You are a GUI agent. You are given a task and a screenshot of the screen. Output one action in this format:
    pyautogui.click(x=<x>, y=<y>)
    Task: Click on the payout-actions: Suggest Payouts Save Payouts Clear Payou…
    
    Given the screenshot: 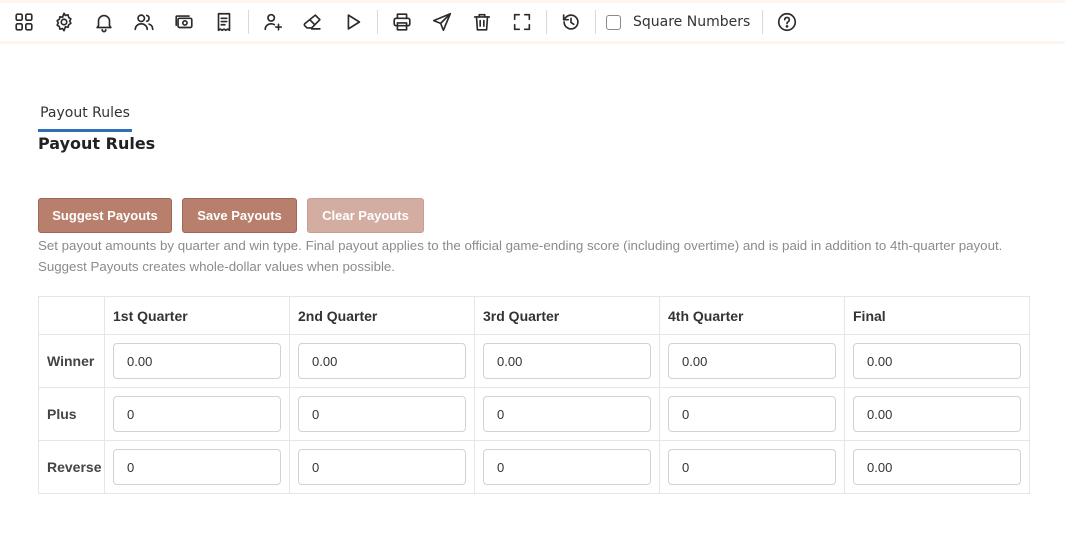 What is the action you would take?
    pyautogui.click(x=231, y=215)
    